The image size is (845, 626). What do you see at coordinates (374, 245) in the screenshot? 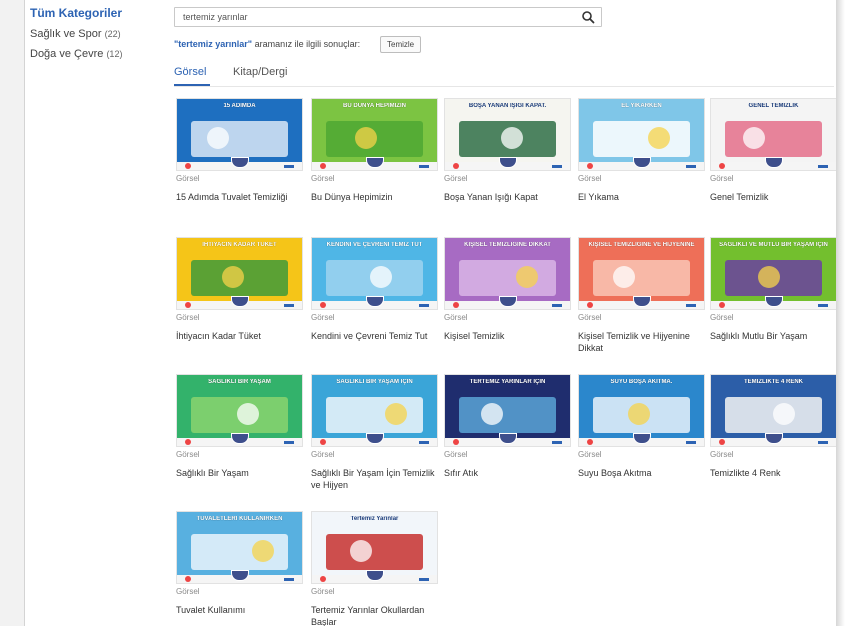
I see `thumbnail-banner: KENDİNİ VE ÇEVRENİ TEMİZ TUT` at bounding box center [374, 245].